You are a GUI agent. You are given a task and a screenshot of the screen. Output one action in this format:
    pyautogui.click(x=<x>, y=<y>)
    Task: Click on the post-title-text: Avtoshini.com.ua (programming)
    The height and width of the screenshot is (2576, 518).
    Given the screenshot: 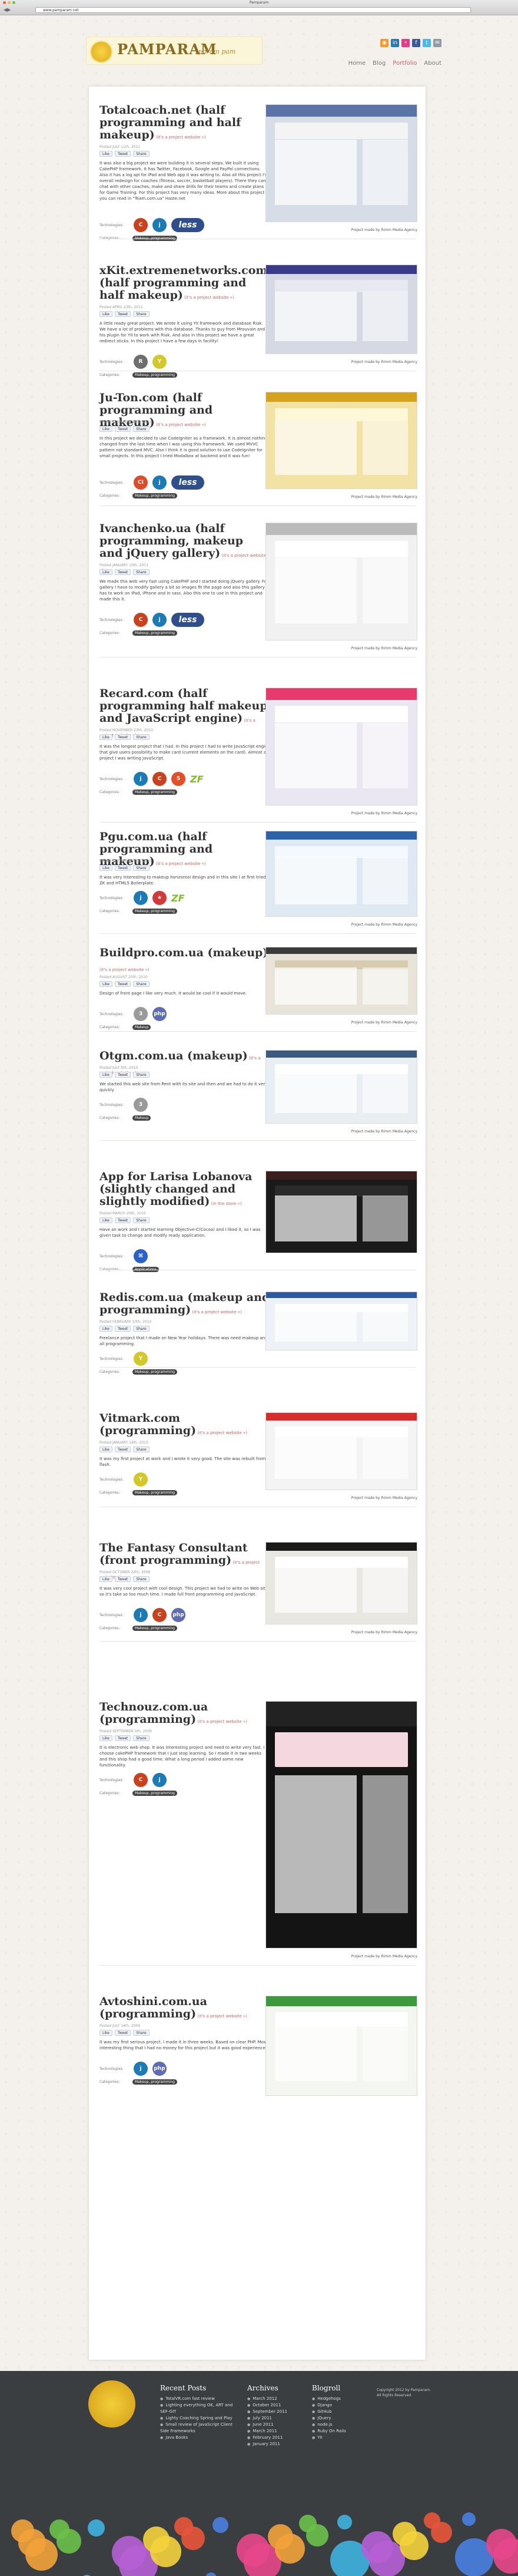 What is the action you would take?
    pyautogui.click(x=153, y=2007)
    